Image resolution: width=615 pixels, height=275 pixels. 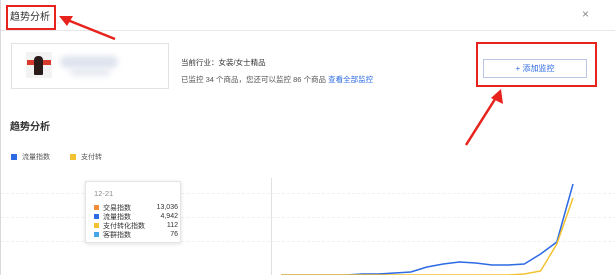 What do you see at coordinates (271, 226) in the screenshot?
I see `hover-crosshair` at bounding box center [271, 226].